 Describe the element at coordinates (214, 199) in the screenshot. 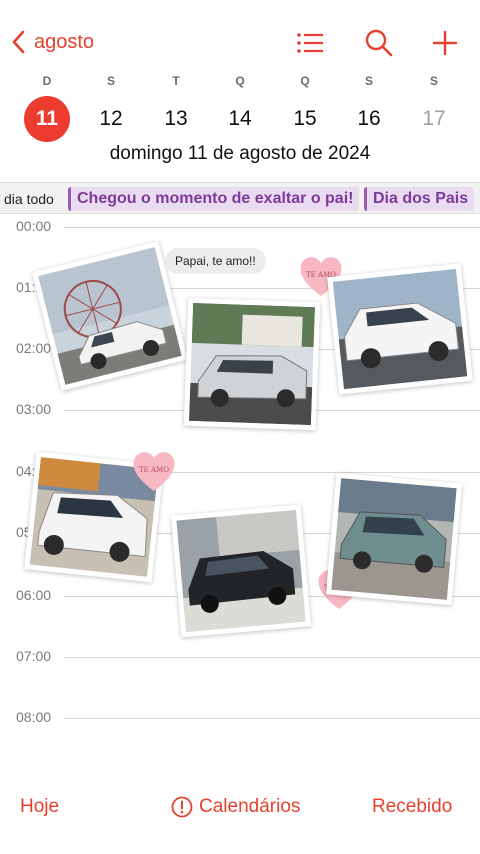

I see `all-day-event: Chegou o momento de exaltar o pai!` at that location.